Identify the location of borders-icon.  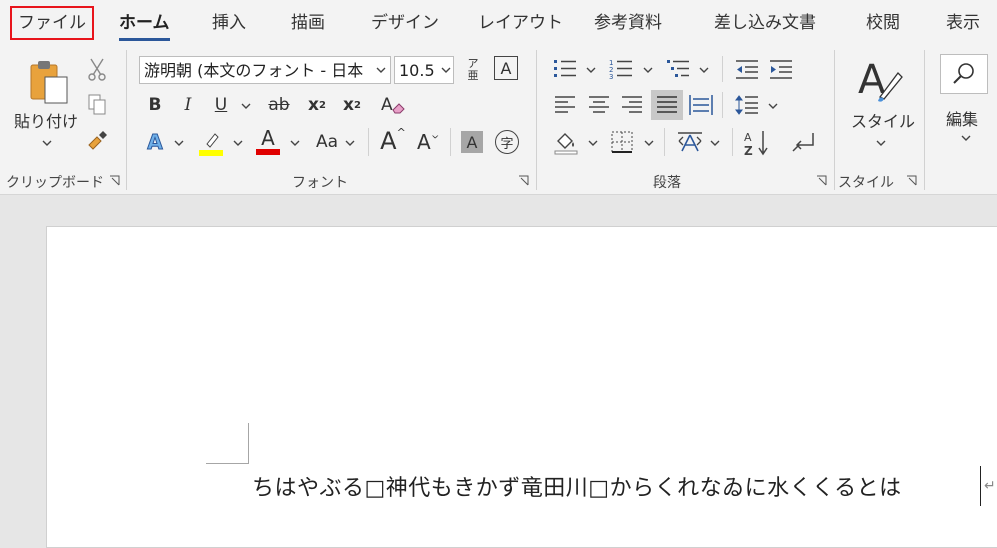
(622, 142).